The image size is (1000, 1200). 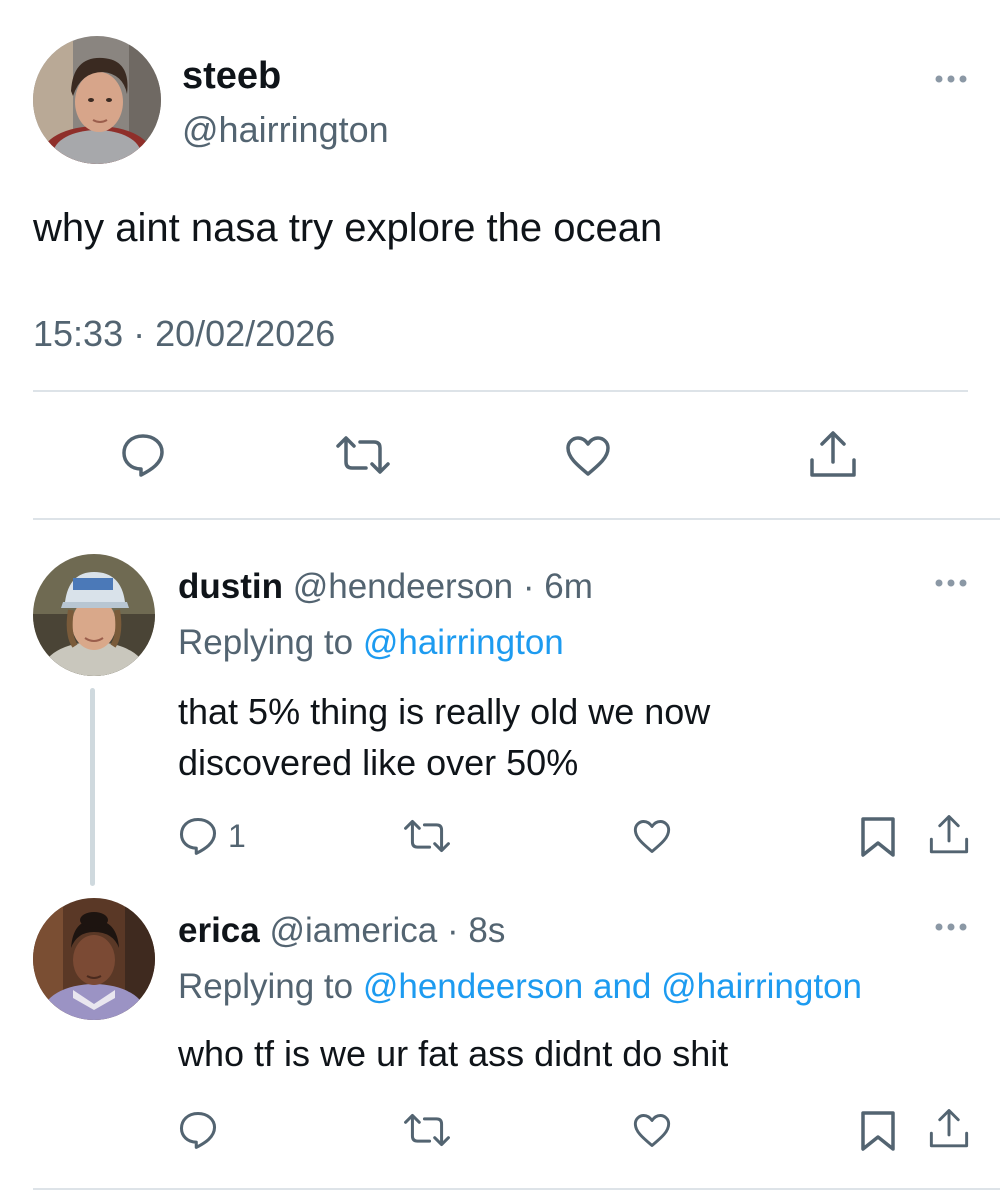 What do you see at coordinates (403, 586) in the screenshot?
I see `user-handle: @hendeerson` at bounding box center [403, 586].